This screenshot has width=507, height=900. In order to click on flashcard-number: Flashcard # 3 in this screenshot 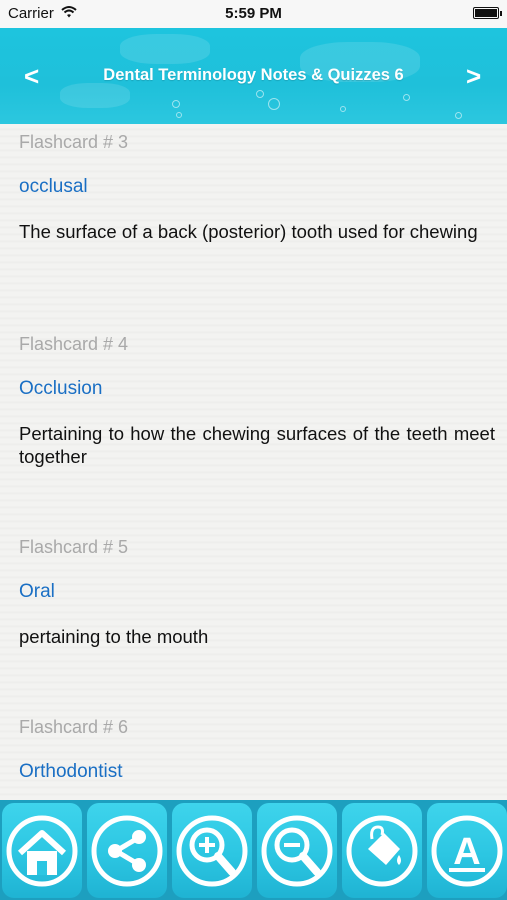, I will do `click(74, 142)`.